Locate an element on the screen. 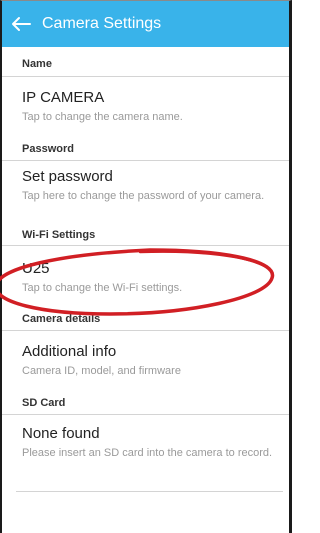  app-bar: Camera Settings is located at coordinates (145, 24).